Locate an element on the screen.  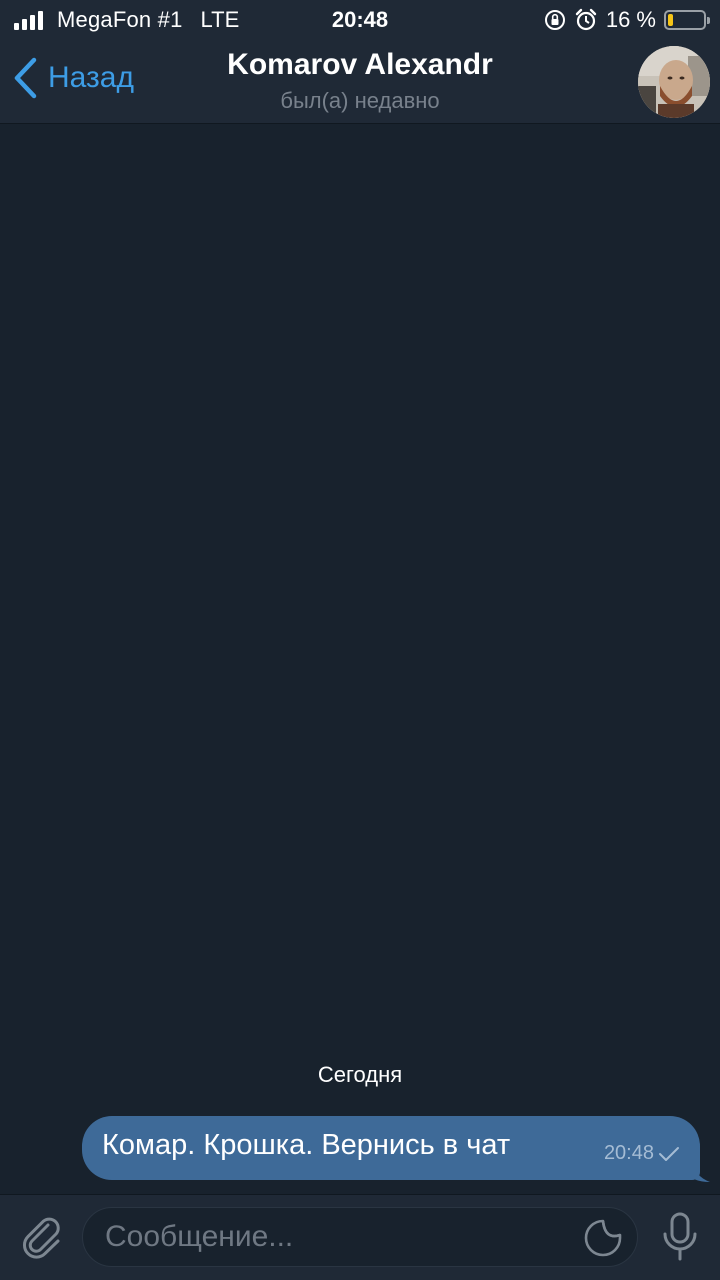
battery-percent: 16 % is located at coordinates (630, 19).